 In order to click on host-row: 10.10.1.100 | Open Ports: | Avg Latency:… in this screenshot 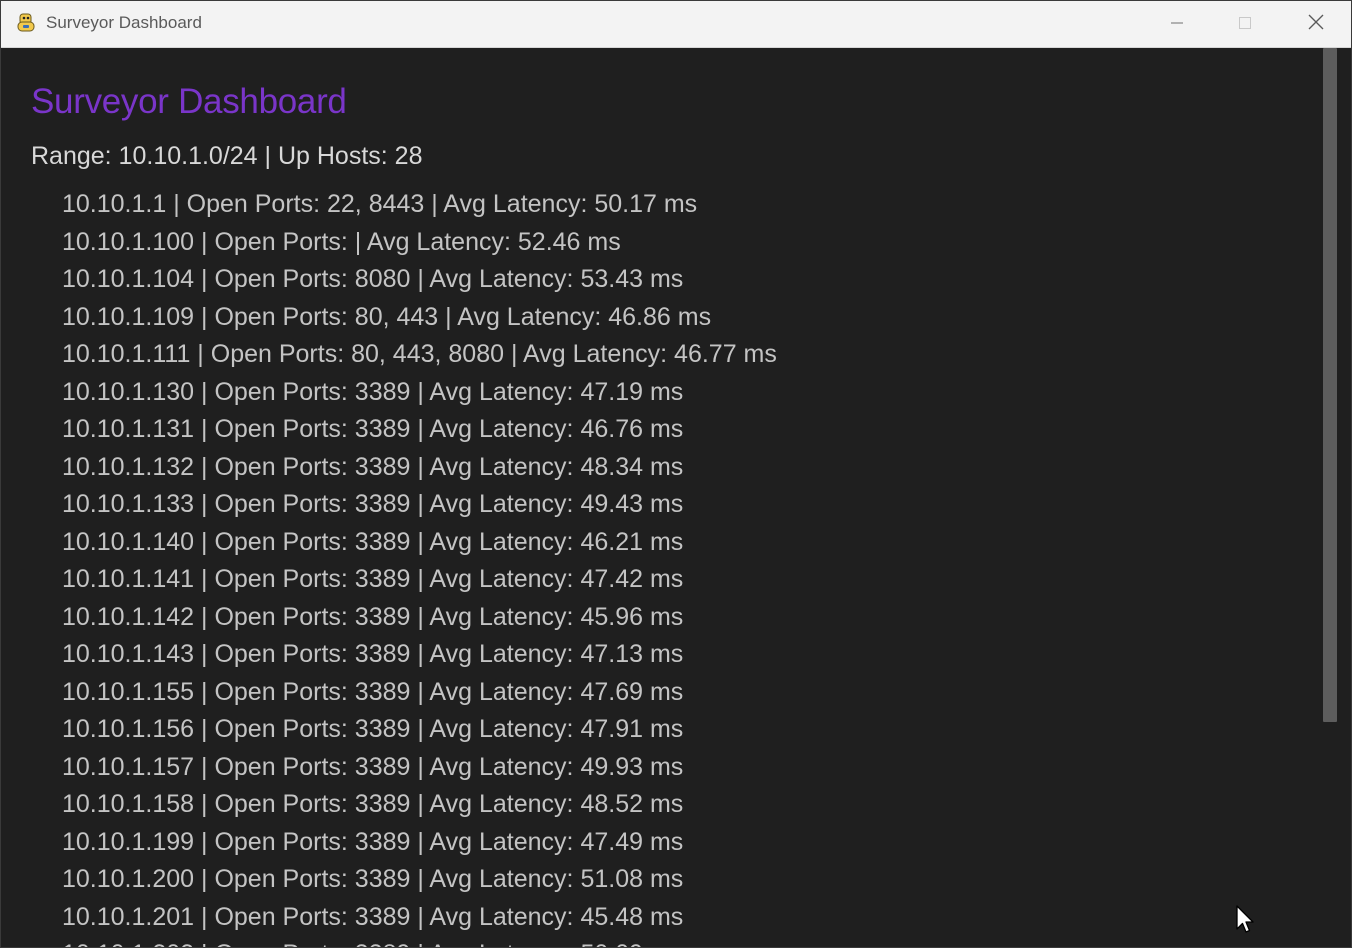, I will do `click(341, 241)`.